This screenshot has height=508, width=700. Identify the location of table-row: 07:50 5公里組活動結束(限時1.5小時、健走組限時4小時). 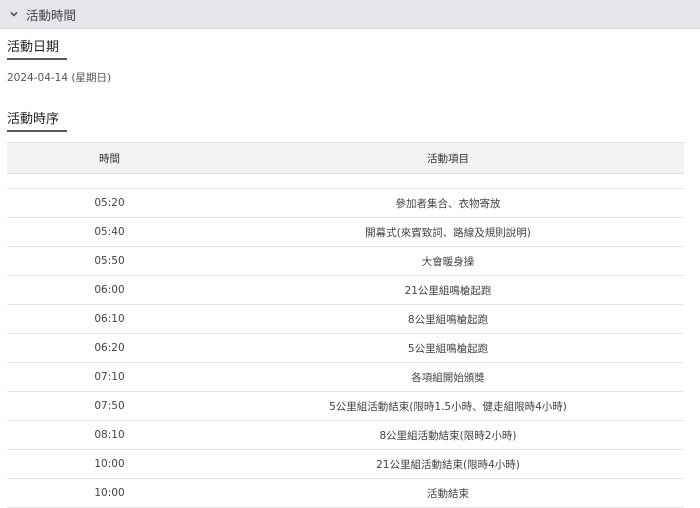
(345, 406).